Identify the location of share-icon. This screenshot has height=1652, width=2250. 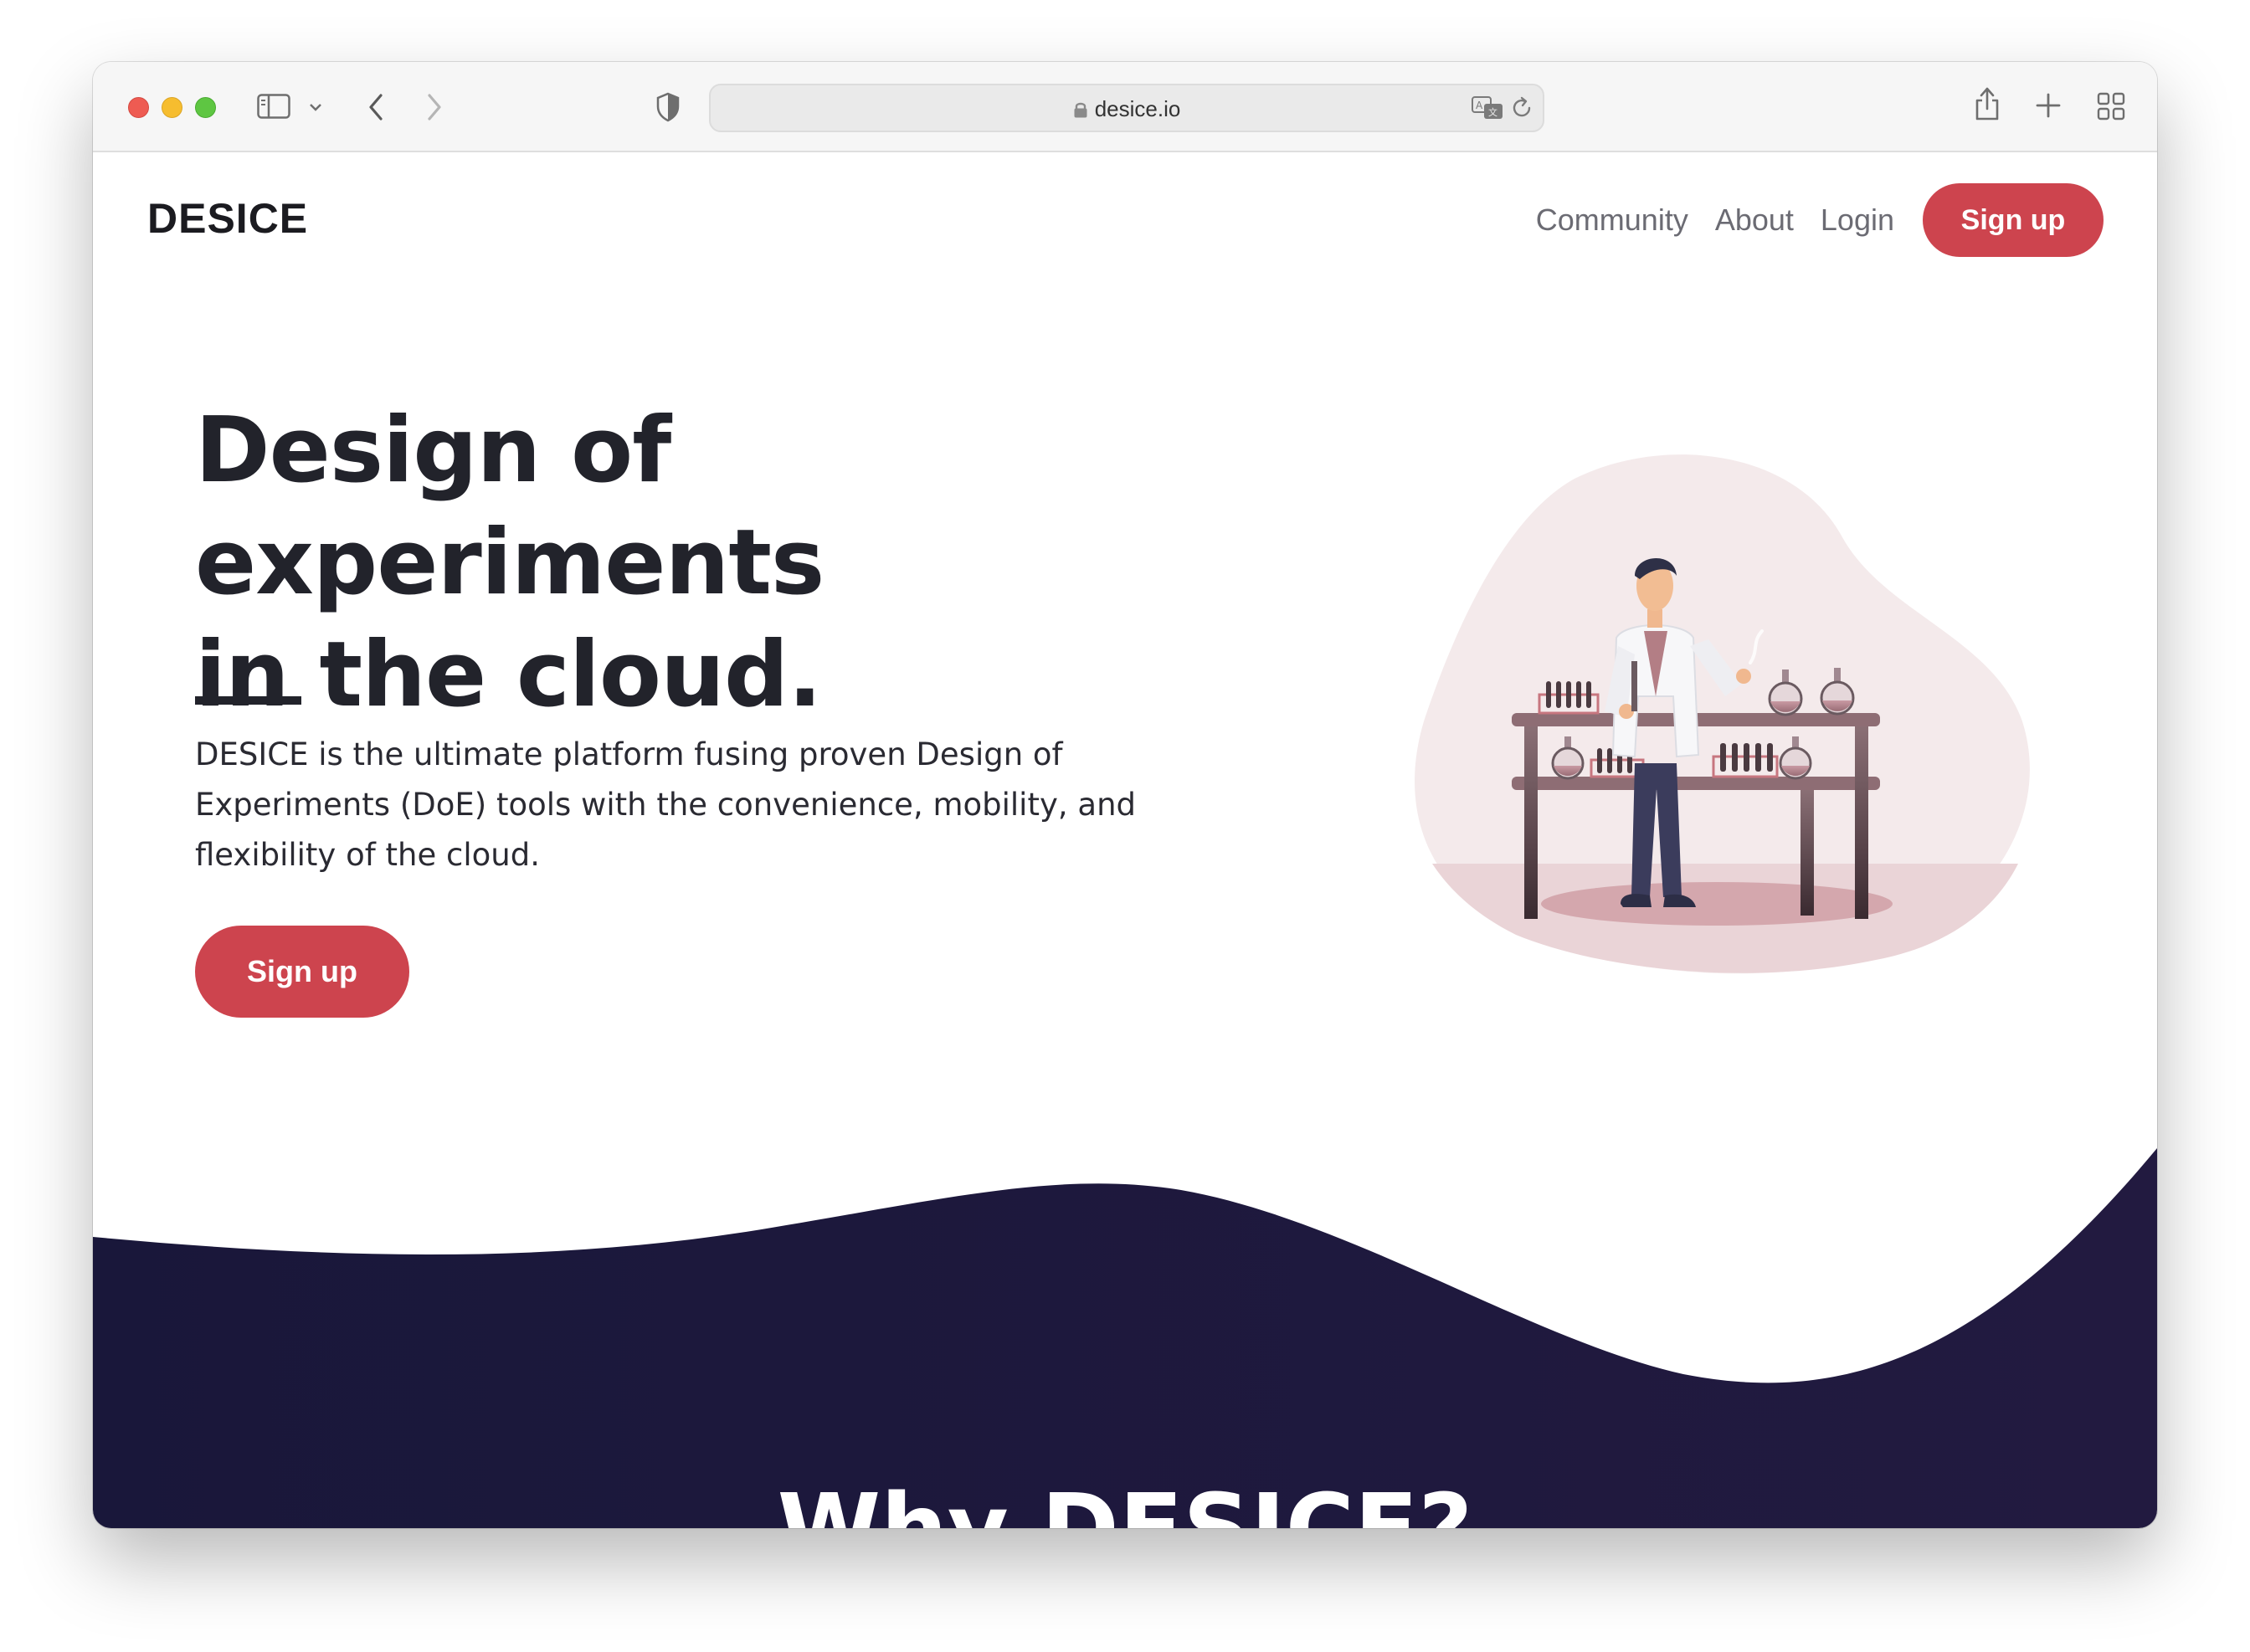
(1987, 103).